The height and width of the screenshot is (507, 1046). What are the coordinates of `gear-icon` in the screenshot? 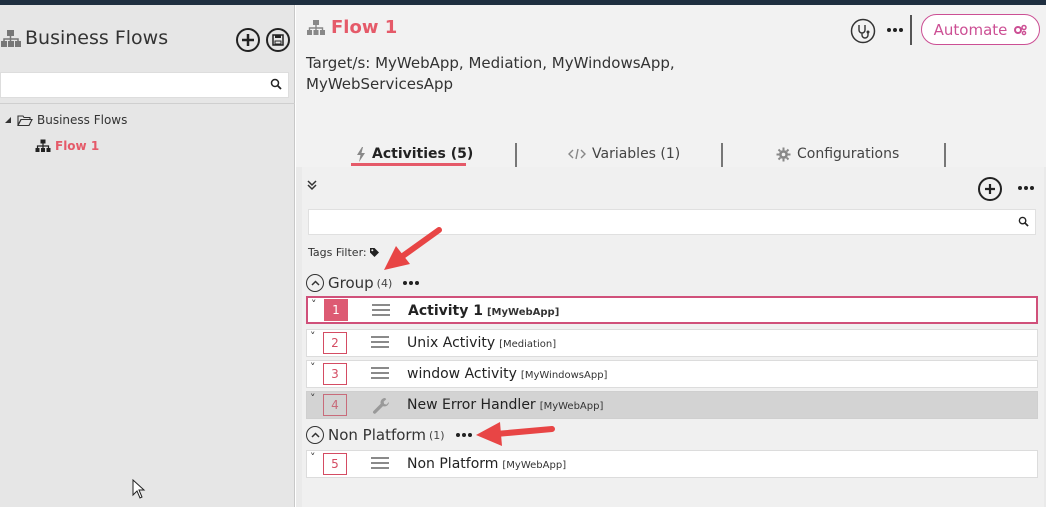 It's located at (783, 154).